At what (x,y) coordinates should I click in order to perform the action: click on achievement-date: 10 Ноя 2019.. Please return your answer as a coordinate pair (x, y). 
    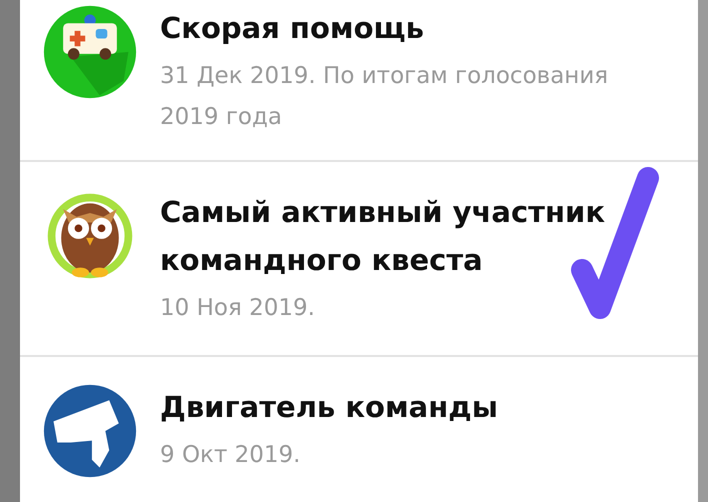
    Looking at the image, I should click on (238, 308).